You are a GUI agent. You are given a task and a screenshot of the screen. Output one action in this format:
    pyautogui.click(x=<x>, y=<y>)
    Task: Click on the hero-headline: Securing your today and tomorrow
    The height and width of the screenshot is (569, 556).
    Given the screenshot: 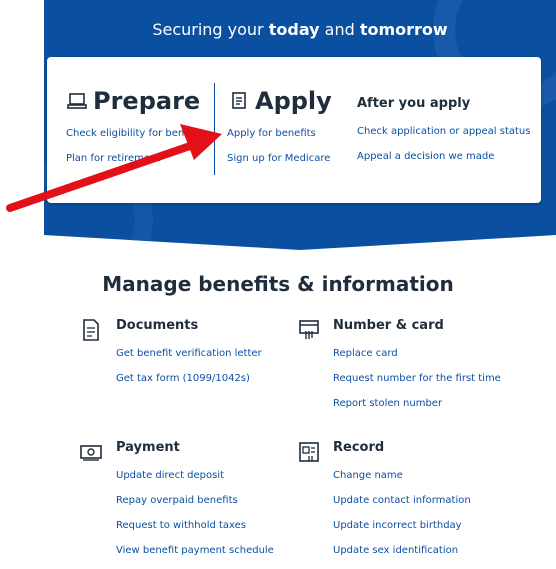 What is the action you would take?
    pyautogui.click(x=300, y=29)
    